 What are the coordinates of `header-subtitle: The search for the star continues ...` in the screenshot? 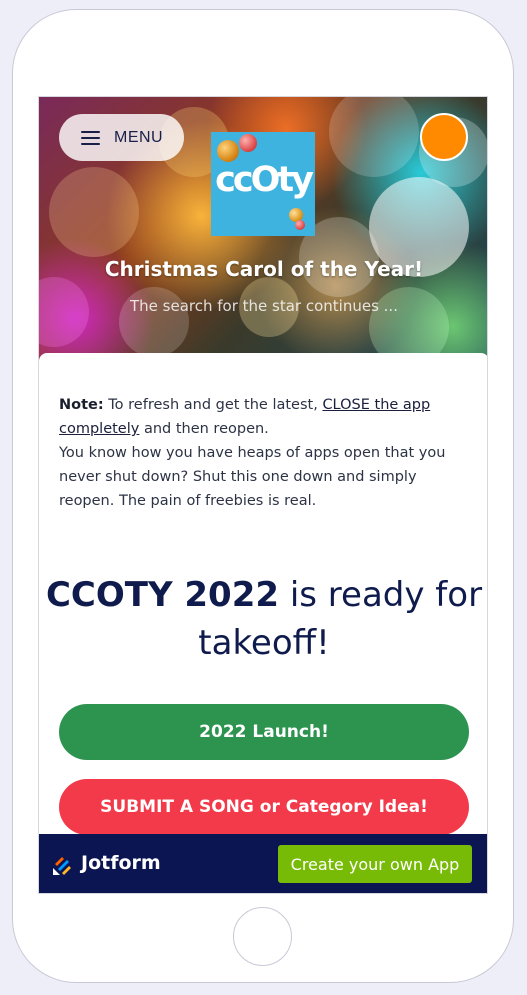 It's located at (264, 306).